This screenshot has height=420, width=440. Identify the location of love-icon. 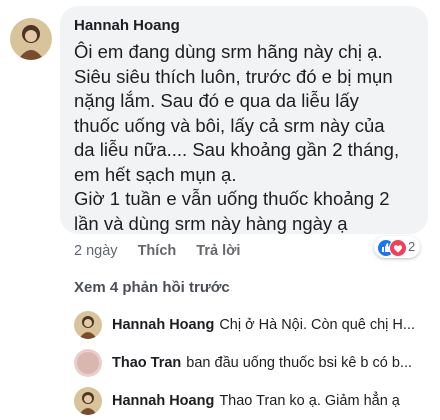
(398, 248).